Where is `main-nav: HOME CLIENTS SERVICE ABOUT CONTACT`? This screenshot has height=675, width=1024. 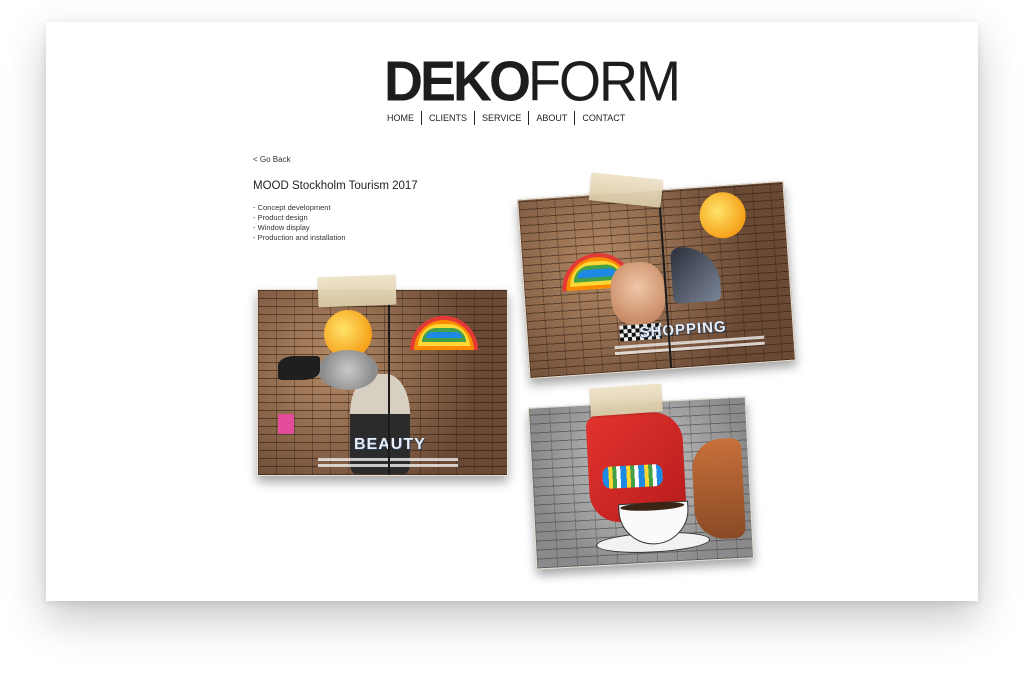
main-nav: HOME CLIENTS SERVICE ABOUT CONTACT is located at coordinates (506, 118).